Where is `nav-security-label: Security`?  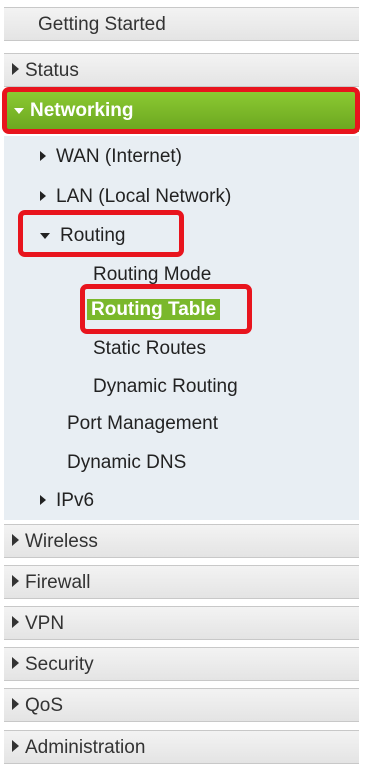 nav-security-label: Security is located at coordinates (59, 664).